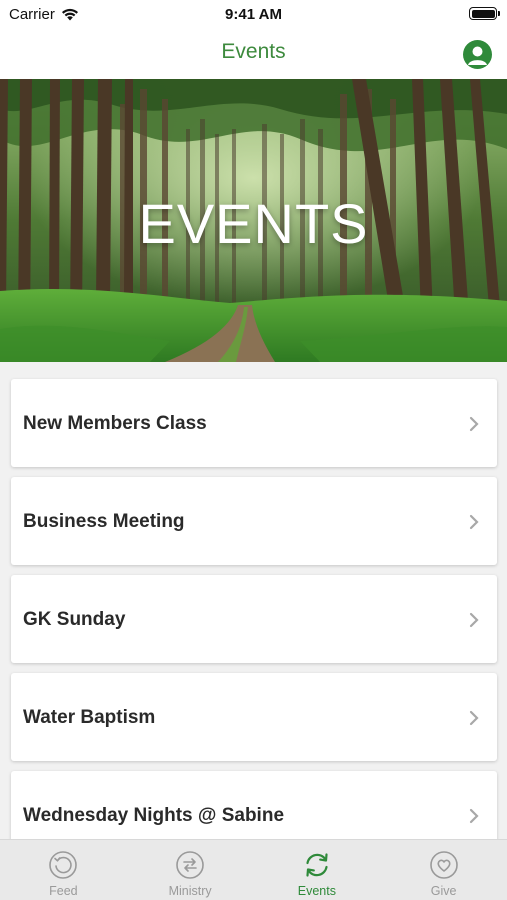  Describe the element at coordinates (154, 815) in the screenshot. I see `event-label: Wednesday Nights @ Sabine` at that location.